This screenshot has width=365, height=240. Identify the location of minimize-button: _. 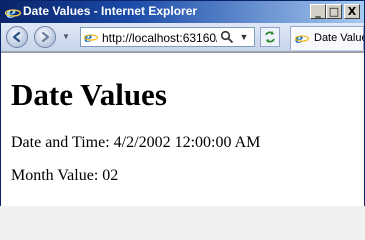
(318, 11).